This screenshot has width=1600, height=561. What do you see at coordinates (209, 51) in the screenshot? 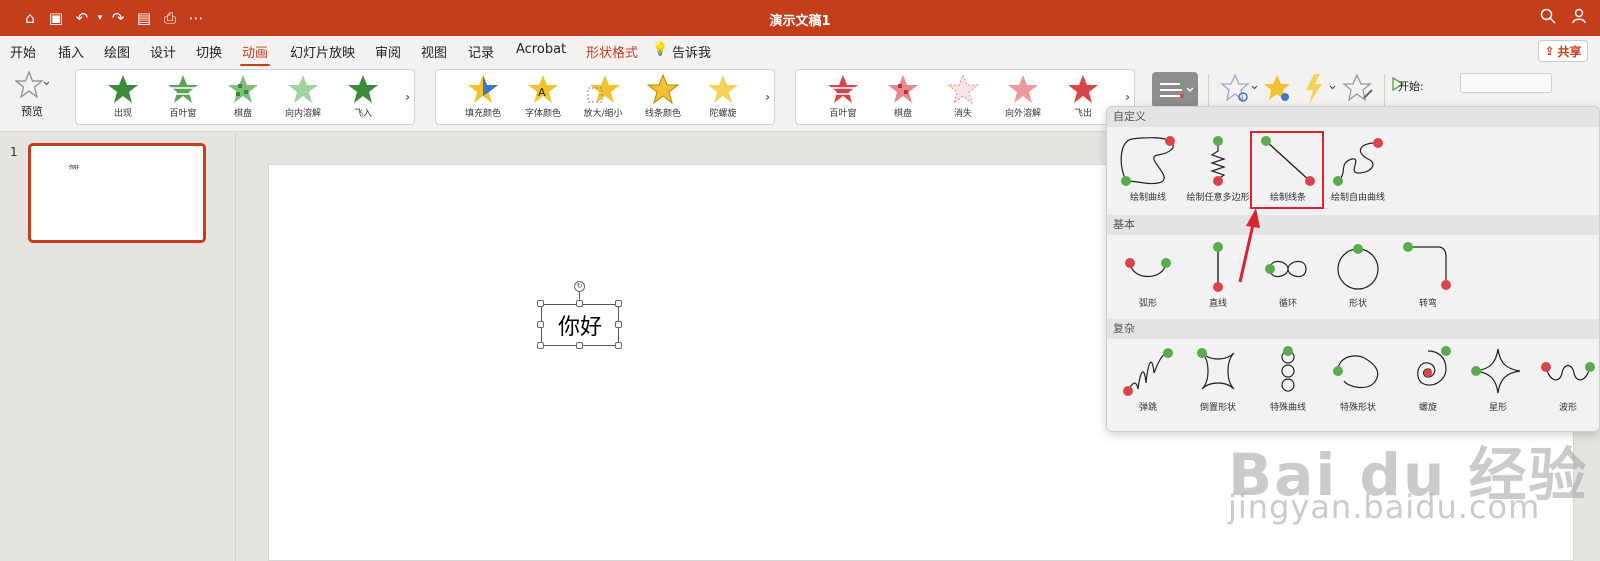
I see `tab-transitions: 切换` at bounding box center [209, 51].